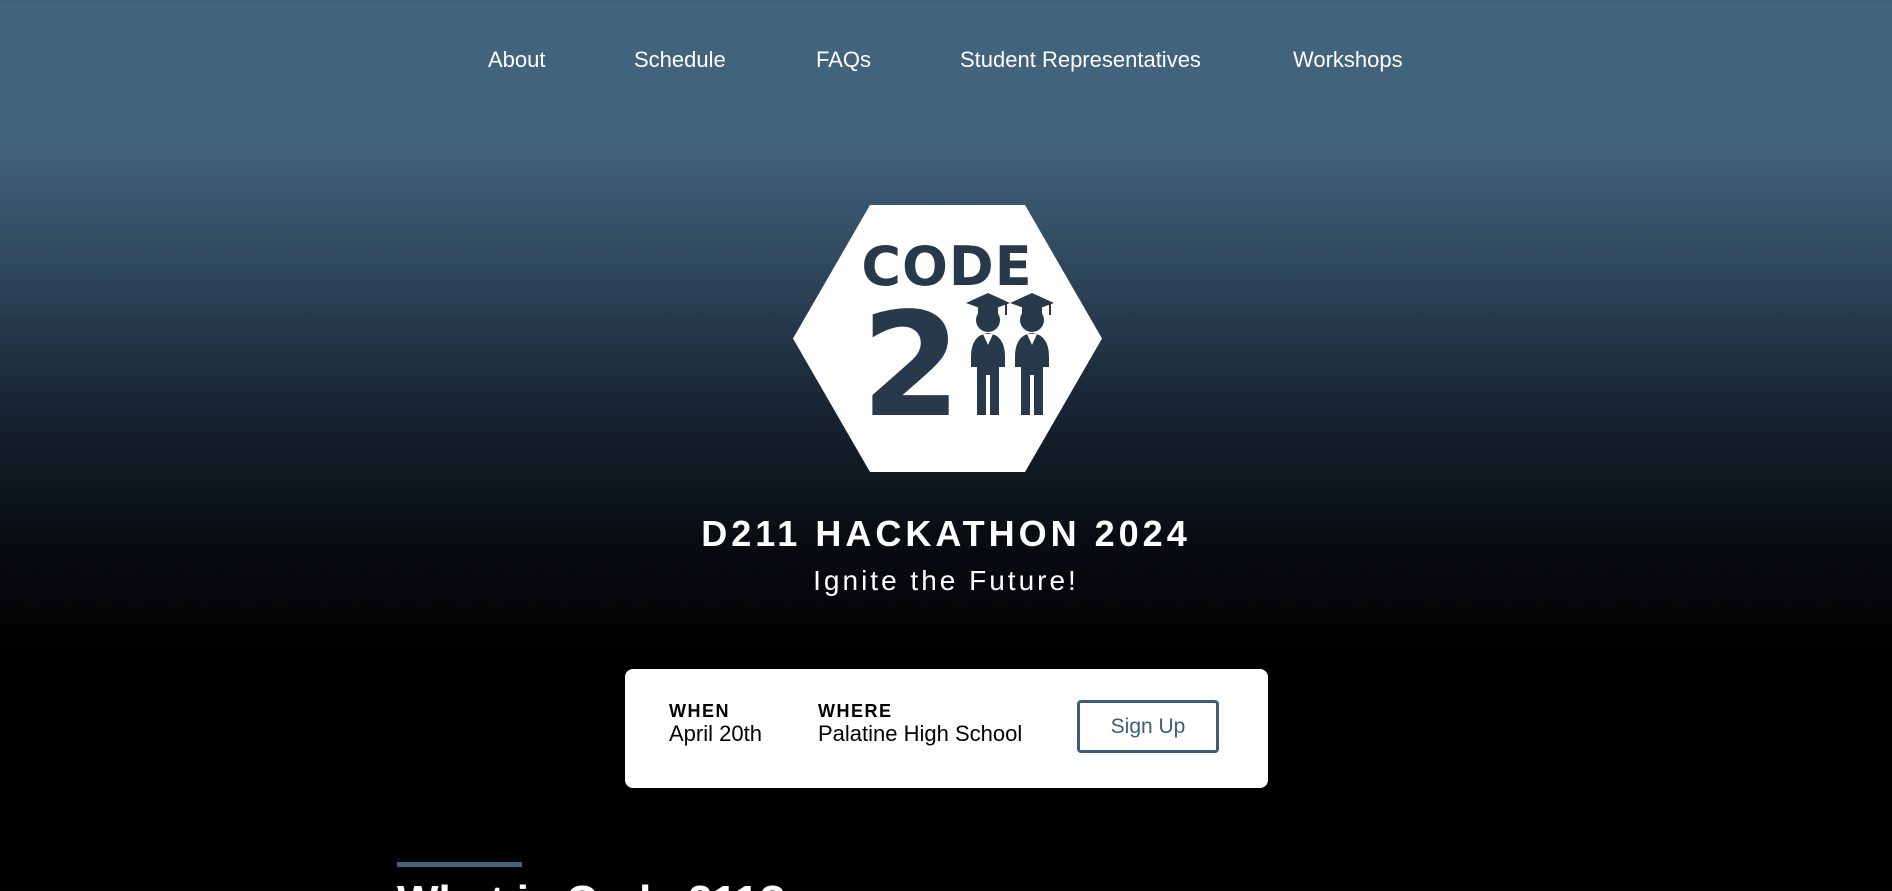 The width and height of the screenshot is (1892, 891). Describe the element at coordinates (843, 60) in the screenshot. I see `nav-link-faqs: FAQs` at that location.